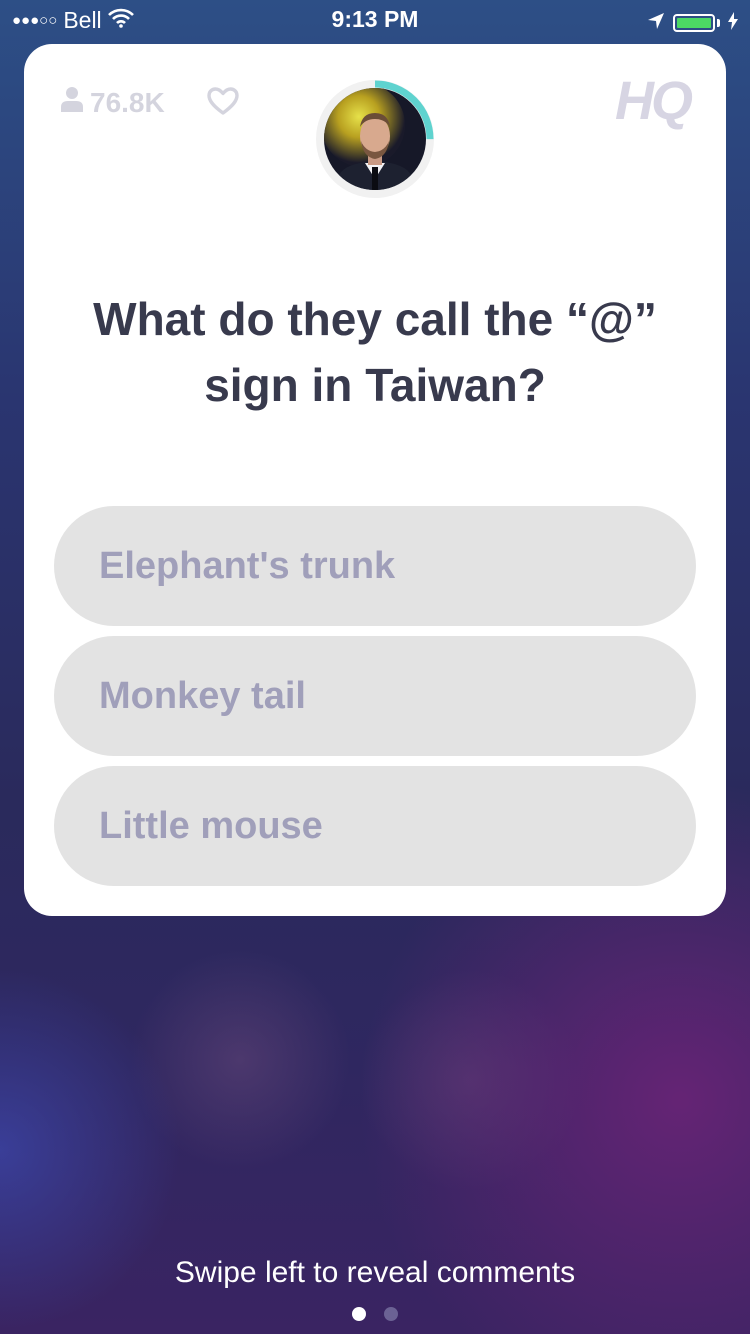 This screenshot has width=750, height=1334. What do you see at coordinates (656, 22) in the screenshot?
I see `location-arrow-icon` at bounding box center [656, 22].